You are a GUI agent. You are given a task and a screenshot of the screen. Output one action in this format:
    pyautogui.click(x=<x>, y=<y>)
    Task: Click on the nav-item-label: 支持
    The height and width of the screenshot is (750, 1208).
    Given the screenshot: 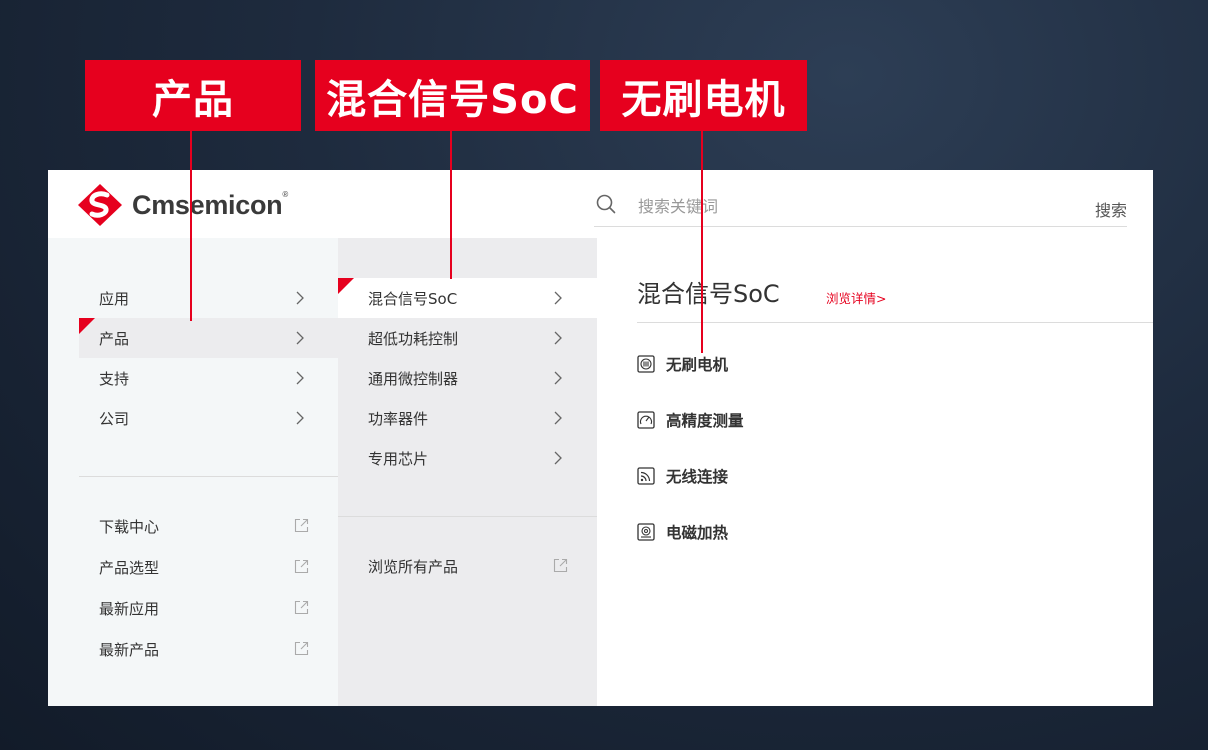 What is the action you would take?
    pyautogui.click(x=114, y=378)
    